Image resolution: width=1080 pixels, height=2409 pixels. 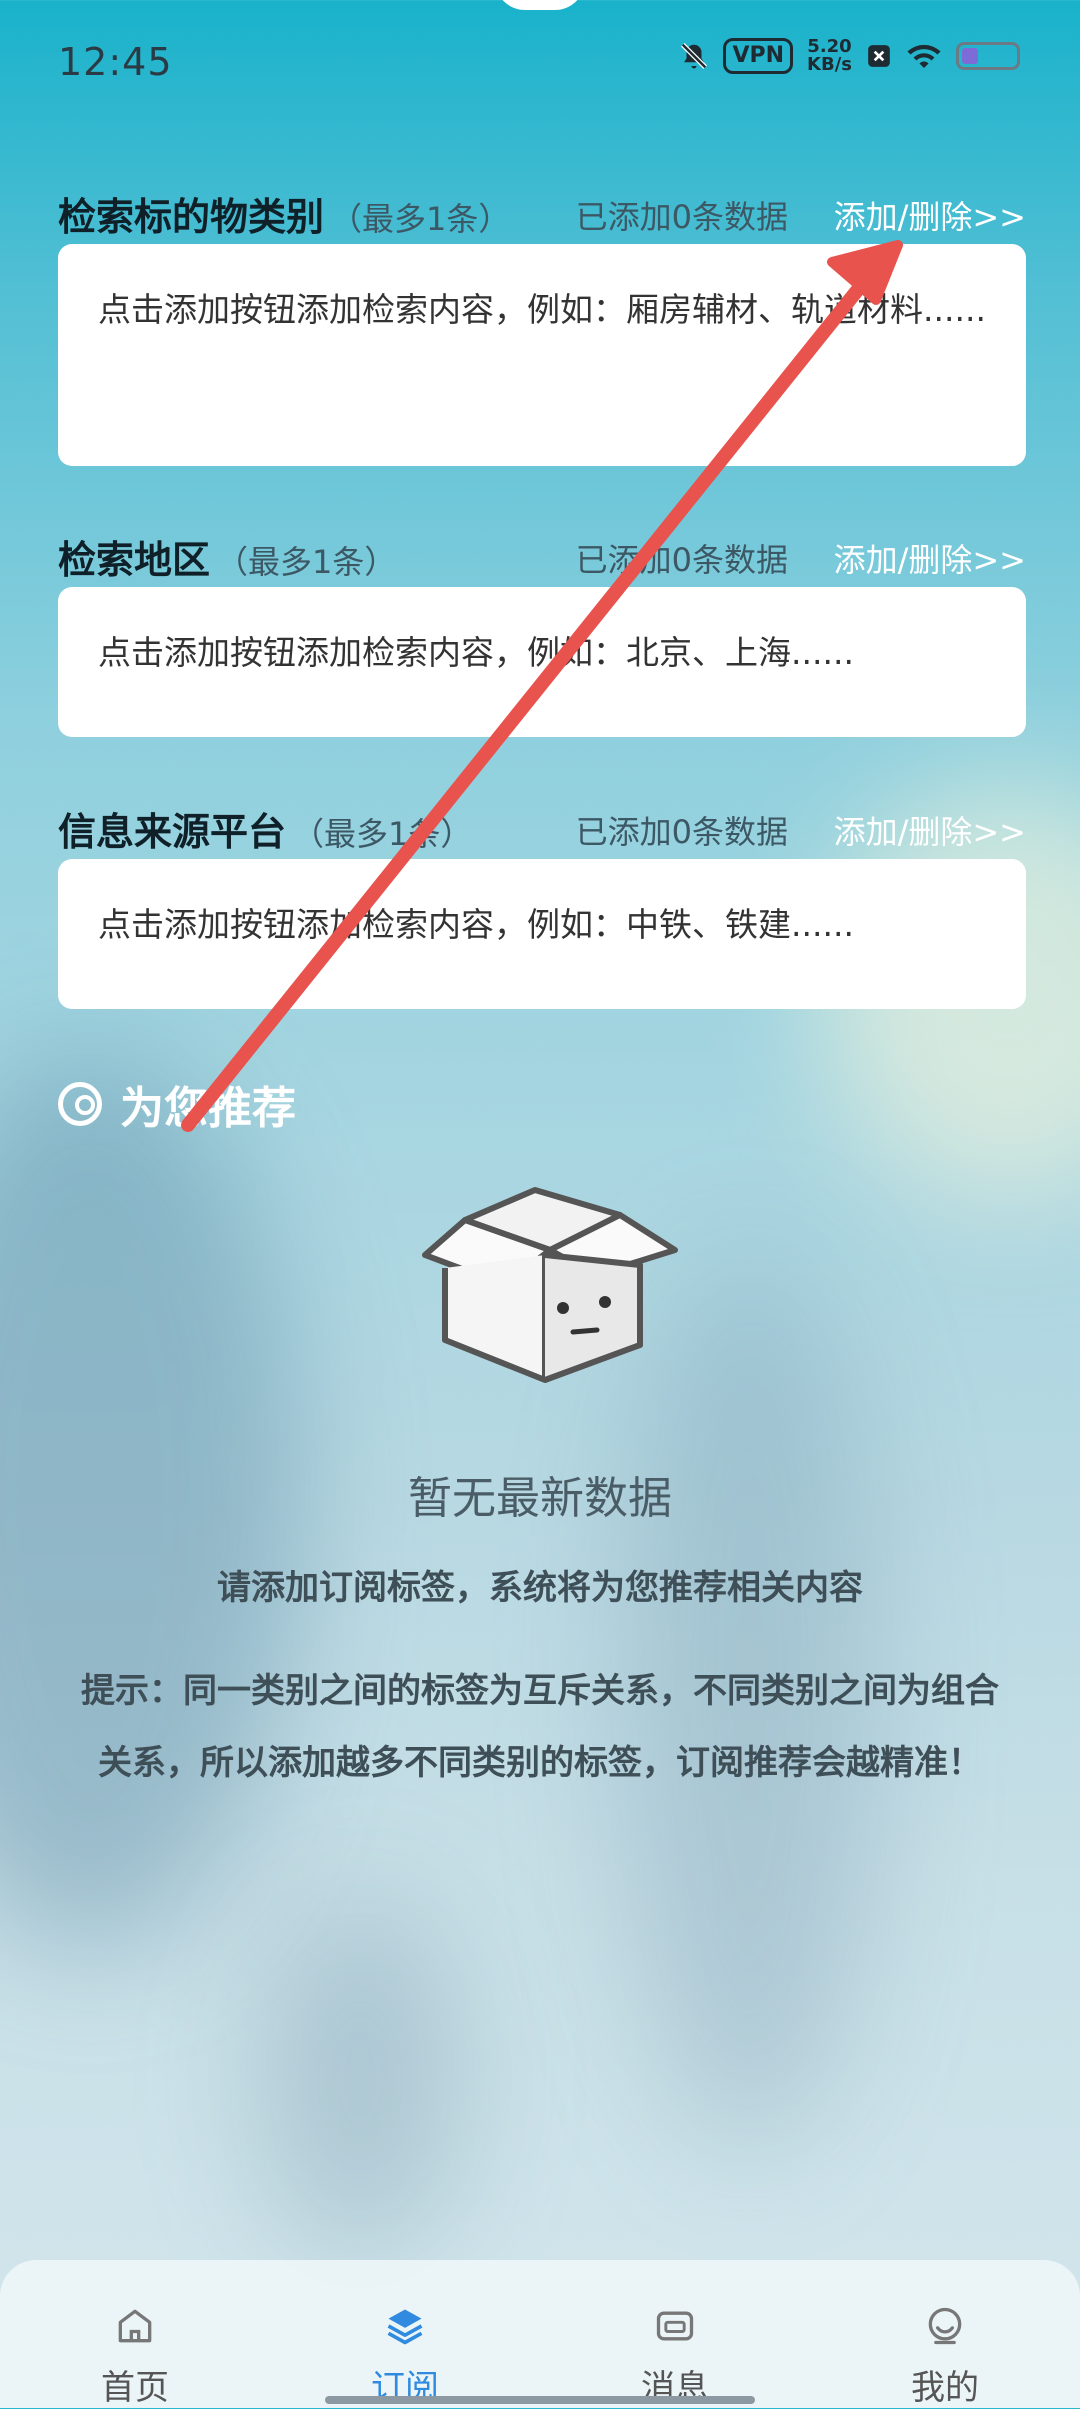 What do you see at coordinates (284, 217) in the screenshot?
I see `section-title: 检索标的物类别 （最多1条）` at bounding box center [284, 217].